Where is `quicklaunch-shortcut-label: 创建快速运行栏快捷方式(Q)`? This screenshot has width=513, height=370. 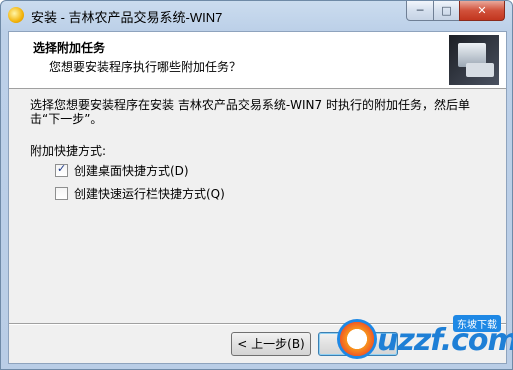 quicklaunch-shortcut-label: 创建快速运行栏快捷方式(Q) is located at coordinates (149, 193).